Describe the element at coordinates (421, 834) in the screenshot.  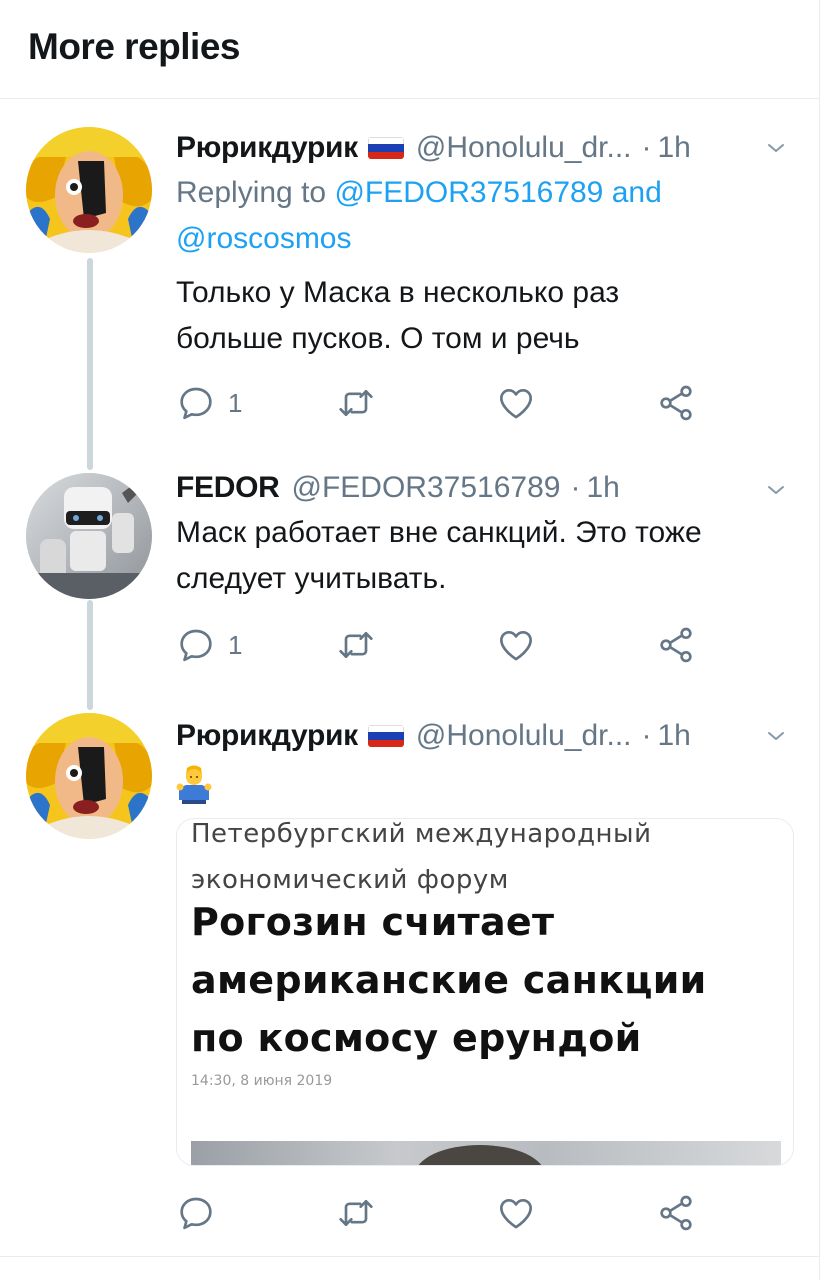
I see `card-category-line: Петербургский международный` at that location.